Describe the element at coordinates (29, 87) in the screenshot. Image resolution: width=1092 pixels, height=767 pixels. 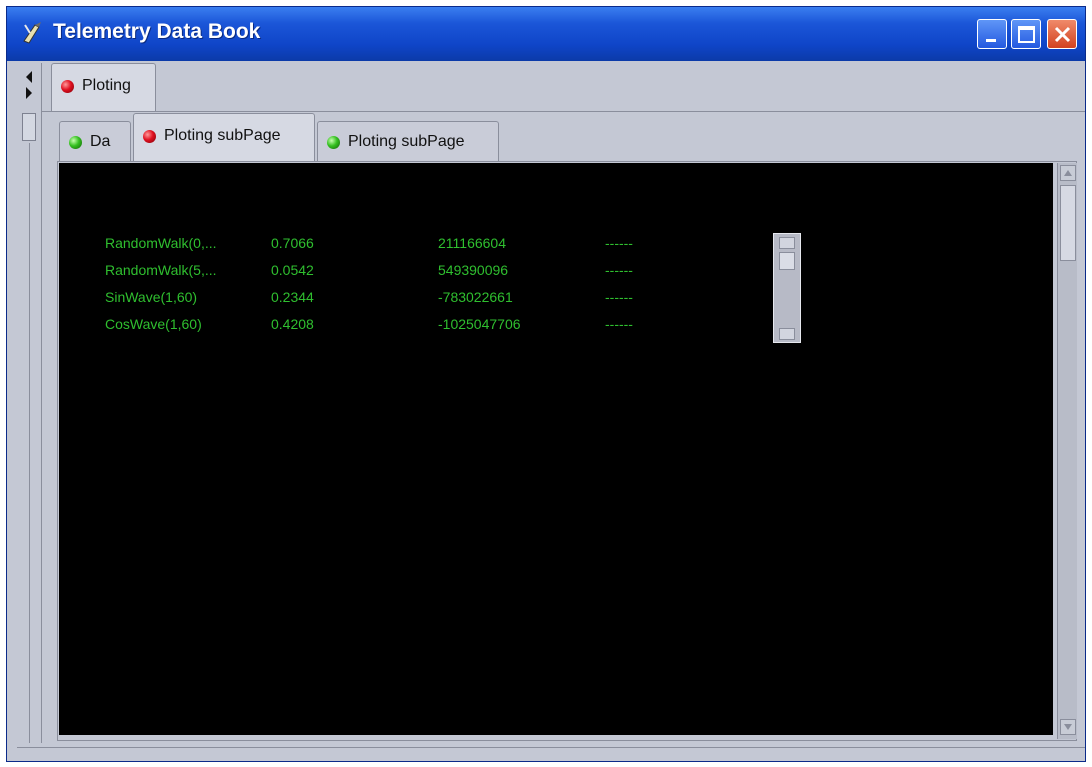
I see `split-arrows-icon` at that location.